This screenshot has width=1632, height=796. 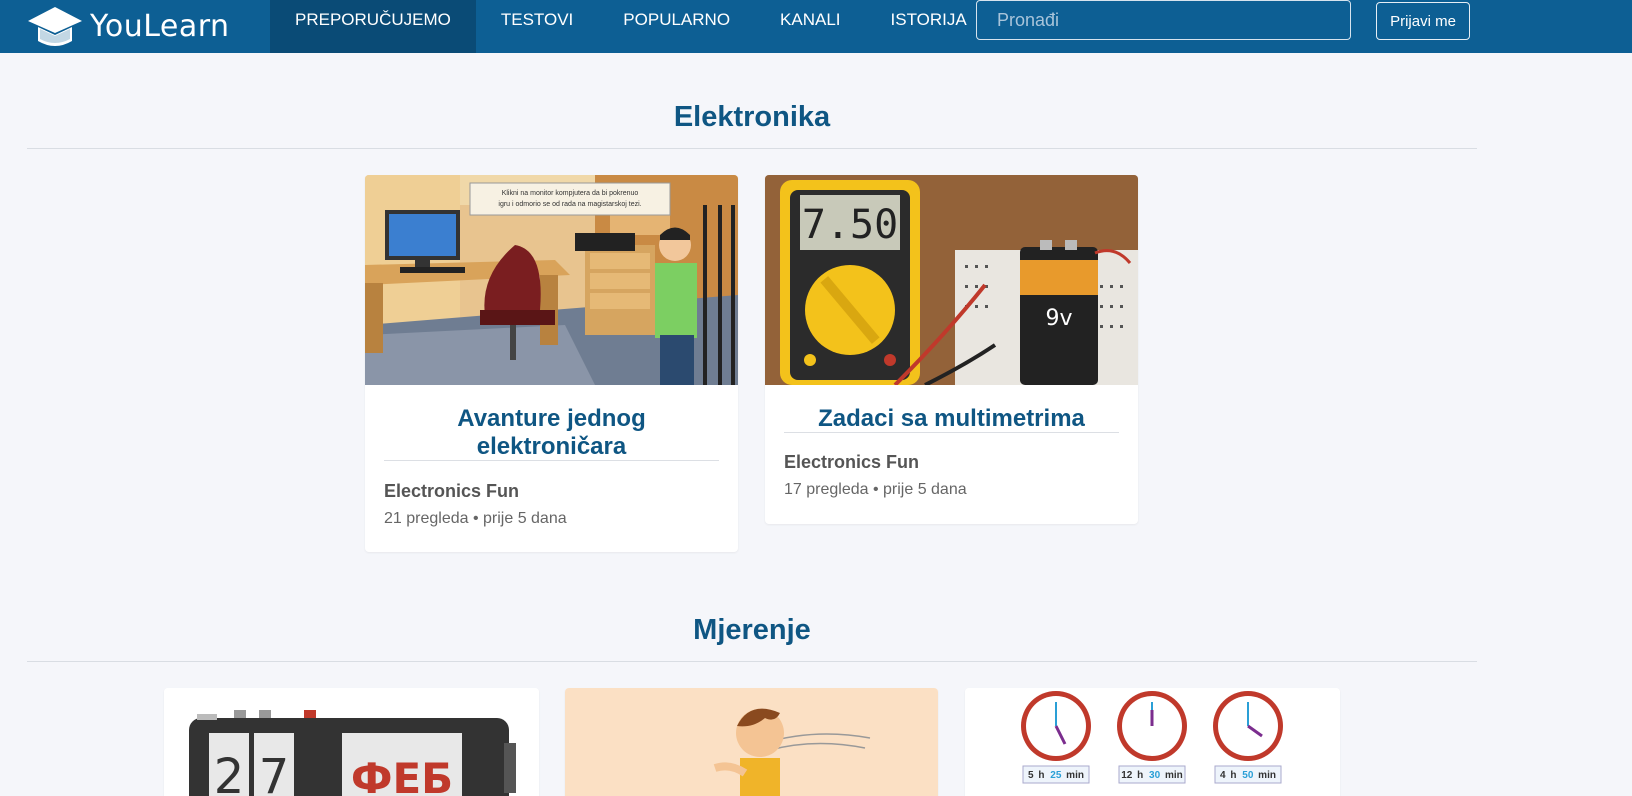 What do you see at coordinates (1163, 20) in the screenshot?
I see `search-input` at bounding box center [1163, 20].